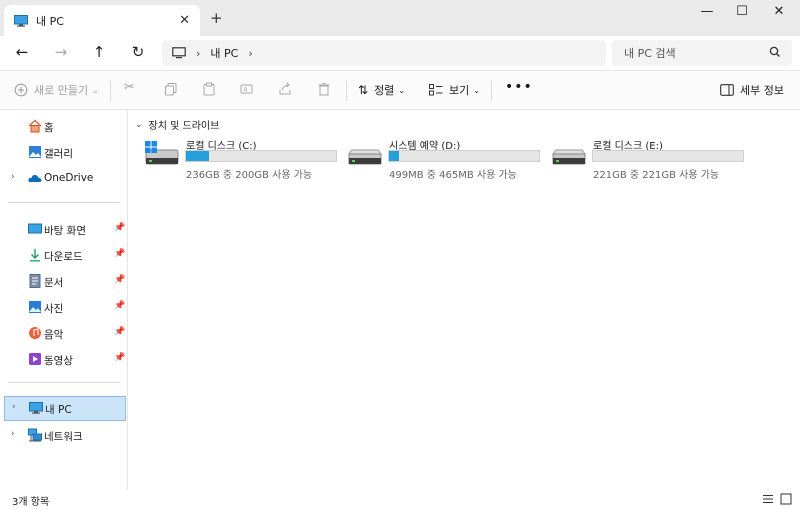 The image size is (800, 509). I want to click on sidebar-item-label: 동영상, so click(58, 361).